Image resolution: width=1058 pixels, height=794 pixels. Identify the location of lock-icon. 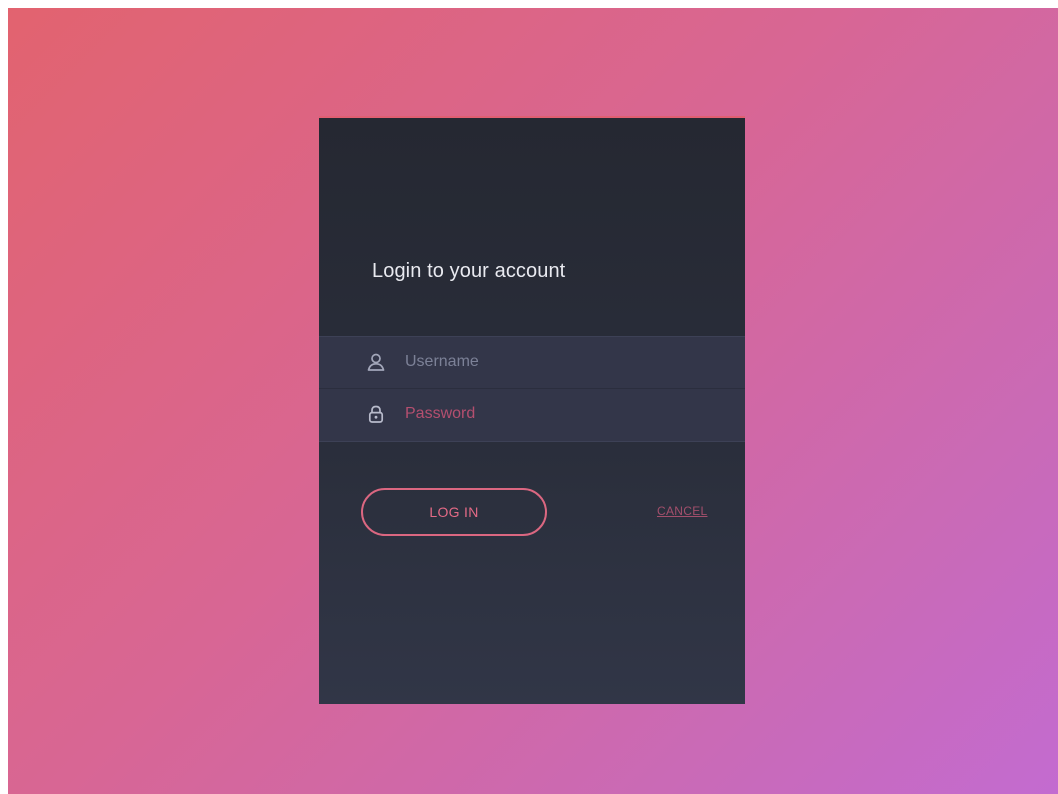
(376, 414).